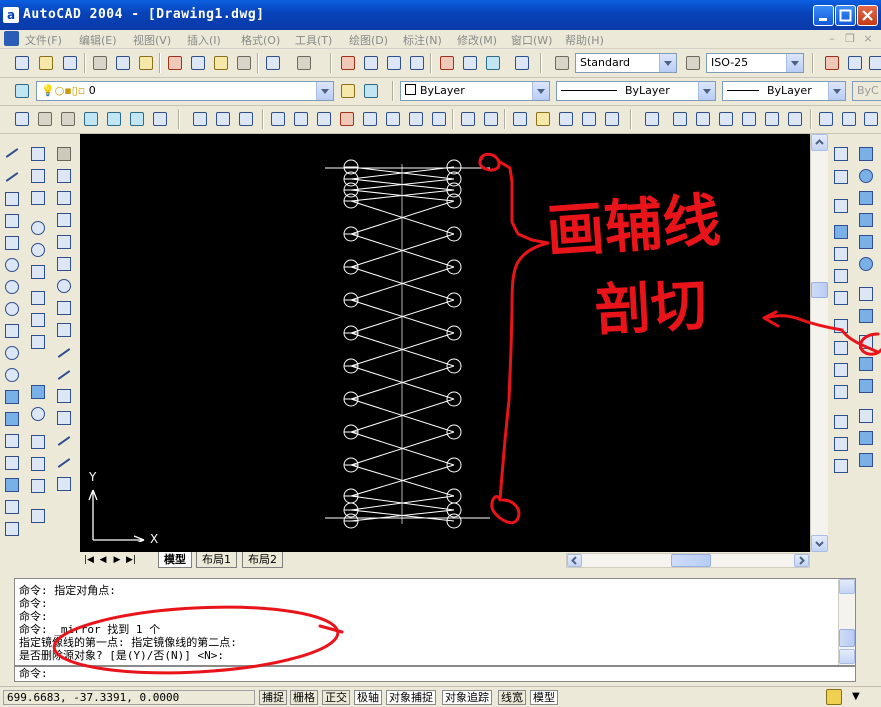 Image resolution: width=881 pixels, height=707 pixels. I want to click on view-iso-ne-button, so click(439, 119).